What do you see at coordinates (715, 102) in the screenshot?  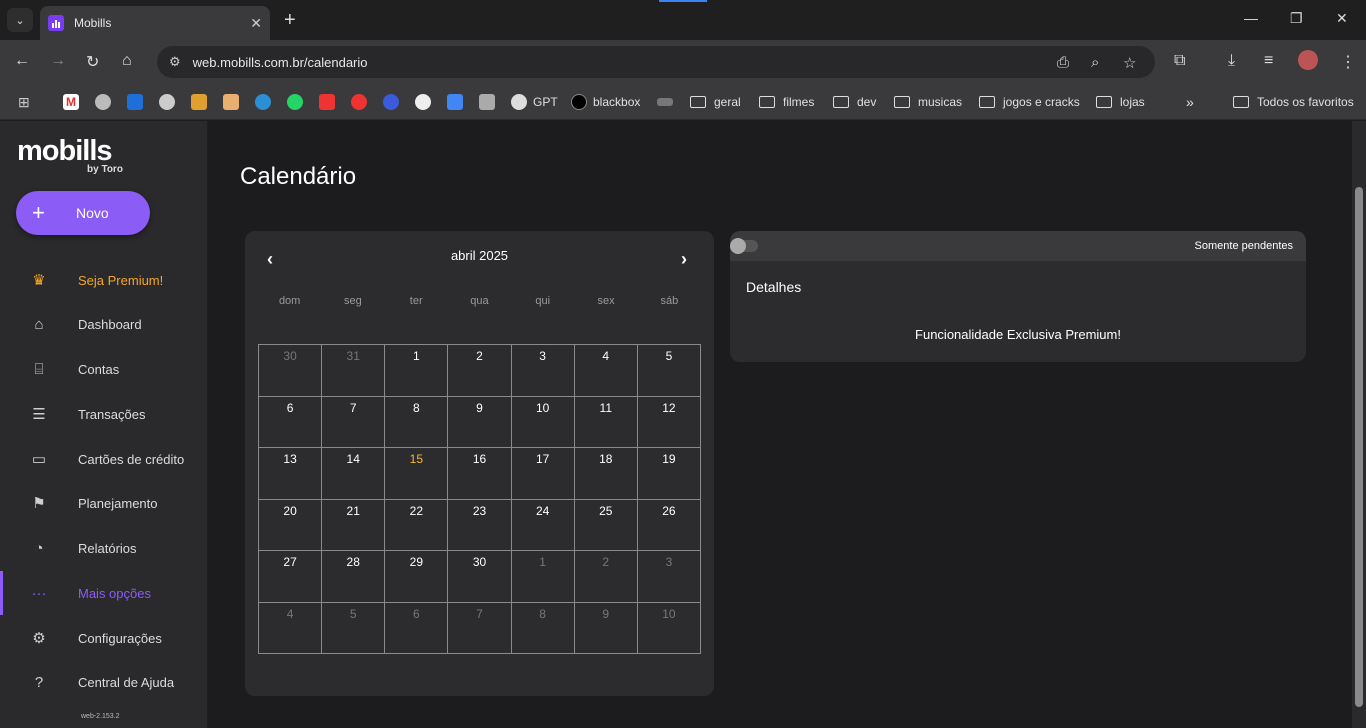 I see `bookmark-folder-geral: geral` at bounding box center [715, 102].